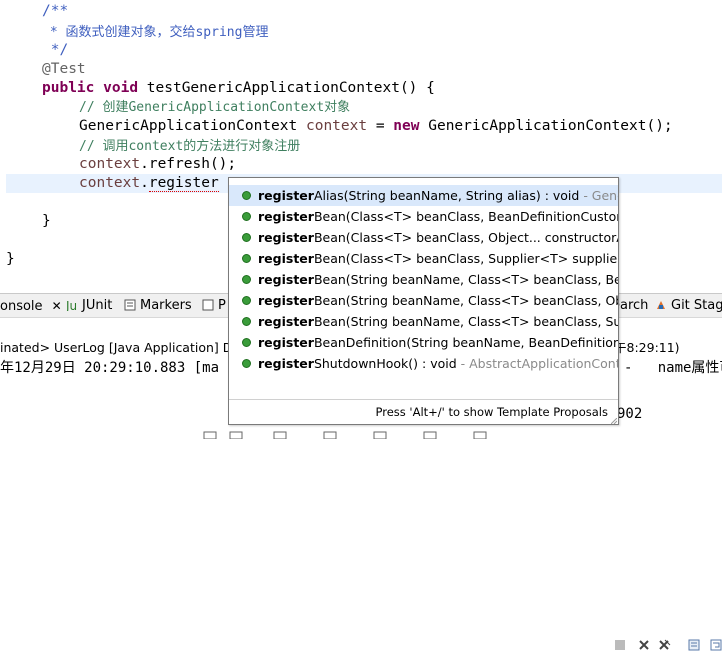 Image resolution: width=722 pixels, height=654 pixels. I want to click on console-launch-time: 午8:29:11), so click(647, 347).